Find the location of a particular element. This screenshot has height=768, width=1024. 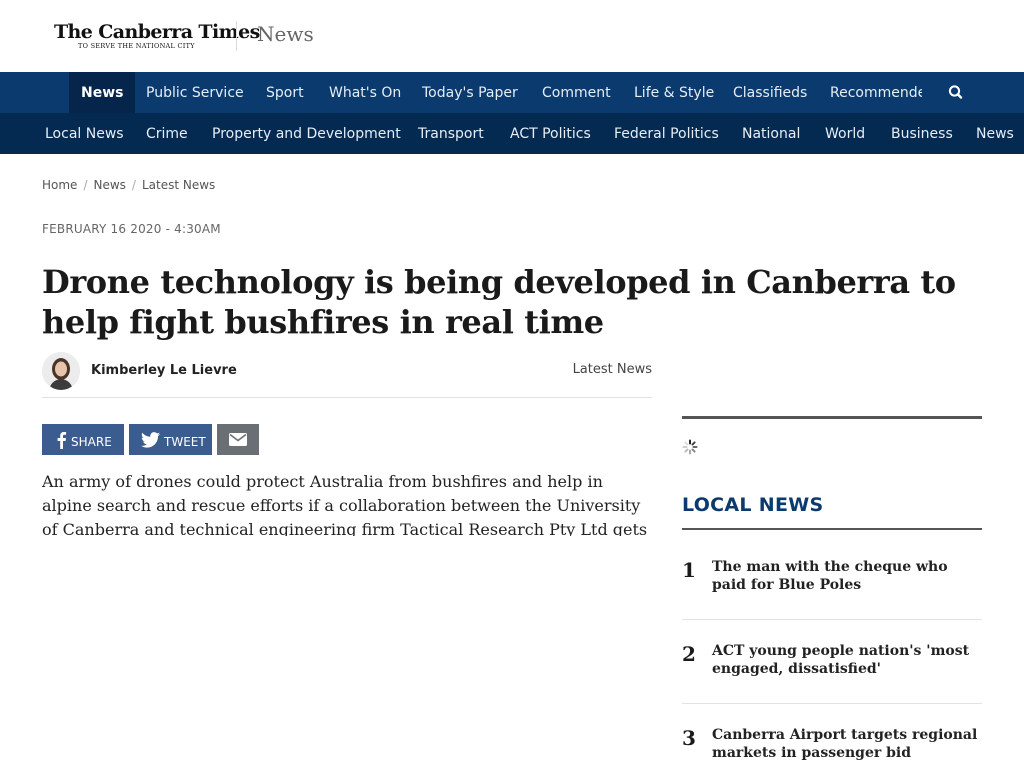

search-icon is located at coordinates (955, 92).